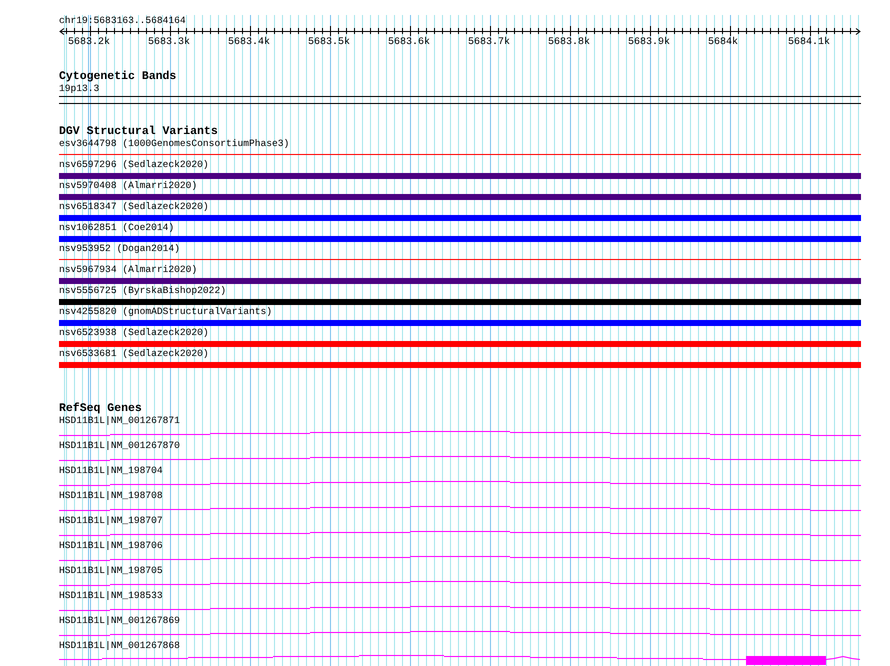 The height and width of the screenshot is (666, 890). What do you see at coordinates (489, 42) in the screenshot?
I see `ruler-tick-label: 5683.7k` at bounding box center [489, 42].